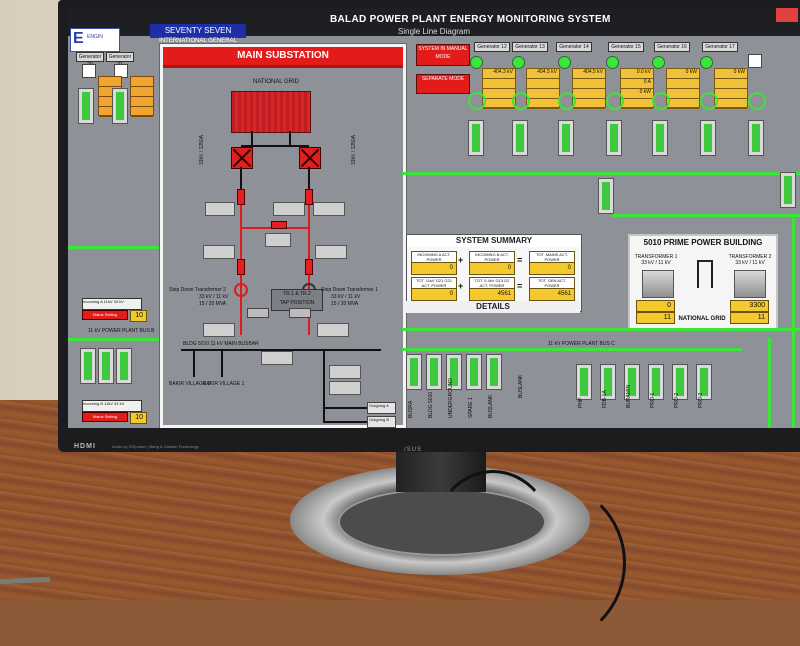 Image resolution: width=800 pixels, height=646 pixels. I want to click on generator-values: 0.0 kV 0 A0 kW, so click(637, 88).